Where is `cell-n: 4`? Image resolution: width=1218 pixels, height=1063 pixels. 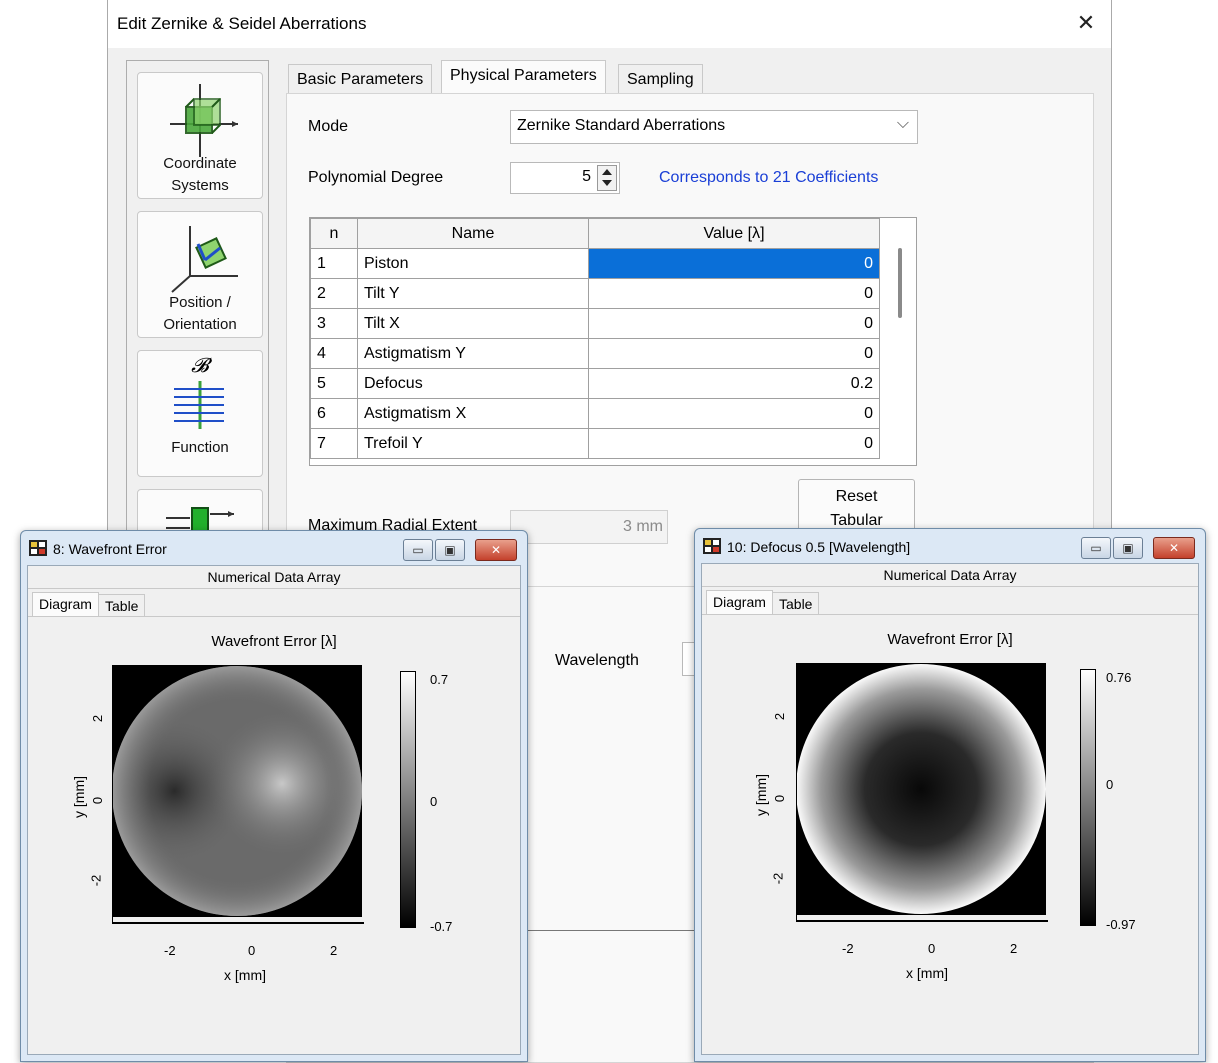
cell-n: 4 is located at coordinates (334, 353).